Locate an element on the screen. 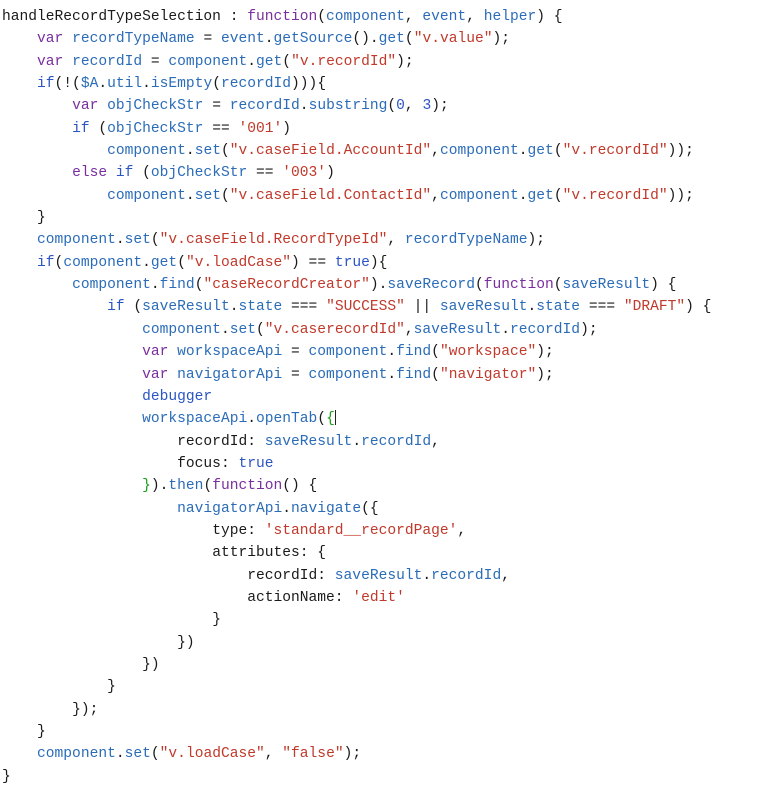 This screenshot has height=788, width=762. code-line: }); is located at coordinates (382, 710).